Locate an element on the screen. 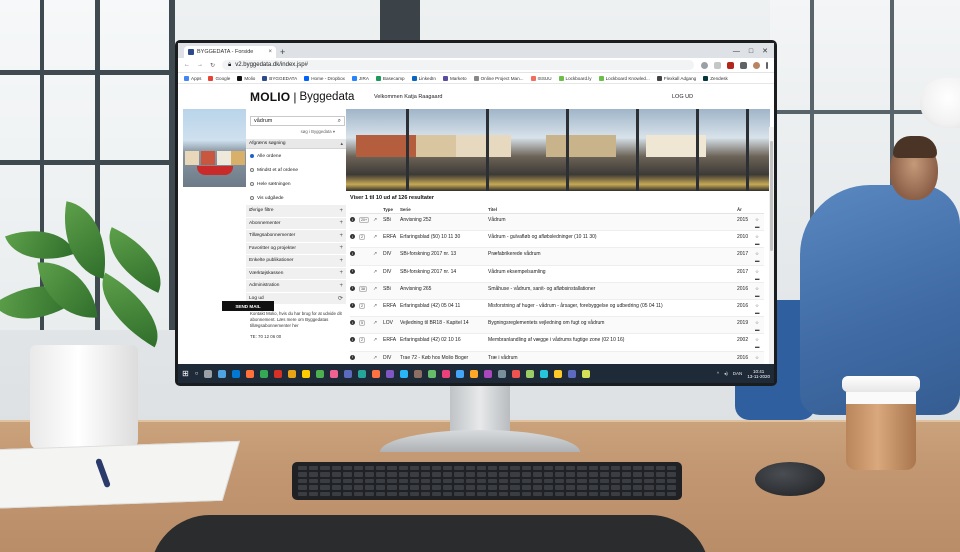 The image size is (960, 552). byggedata-logo: Byggedata is located at coordinates (326, 97).